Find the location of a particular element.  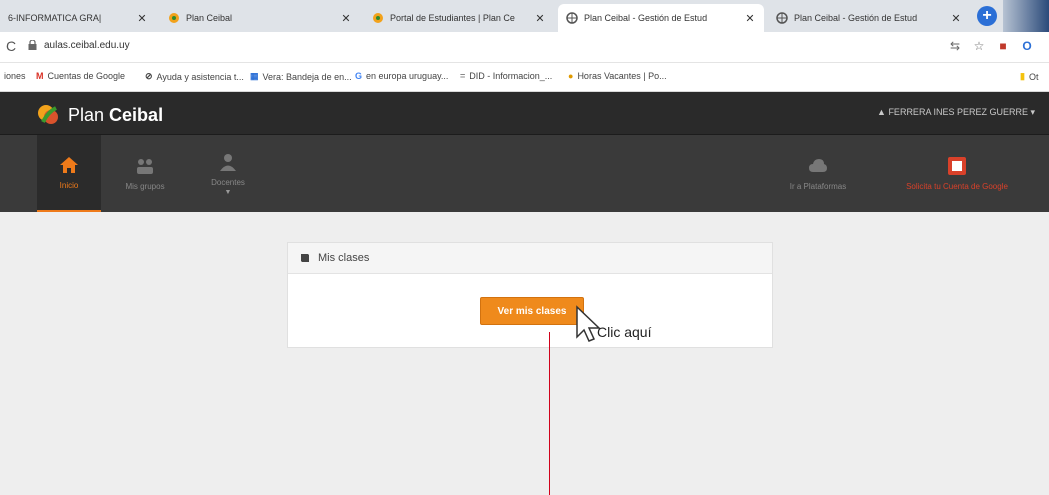

brand-text: Plan Ceibal is located at coordinates (115, 115).